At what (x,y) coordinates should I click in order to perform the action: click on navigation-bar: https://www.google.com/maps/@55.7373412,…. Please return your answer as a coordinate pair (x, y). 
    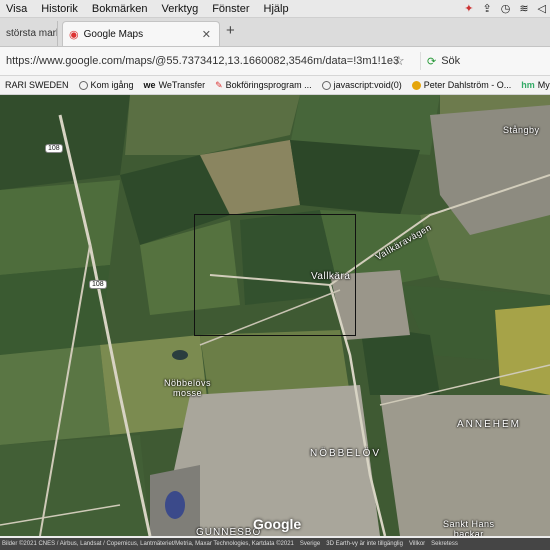
    Looking at the image, I should click on (275, 61).